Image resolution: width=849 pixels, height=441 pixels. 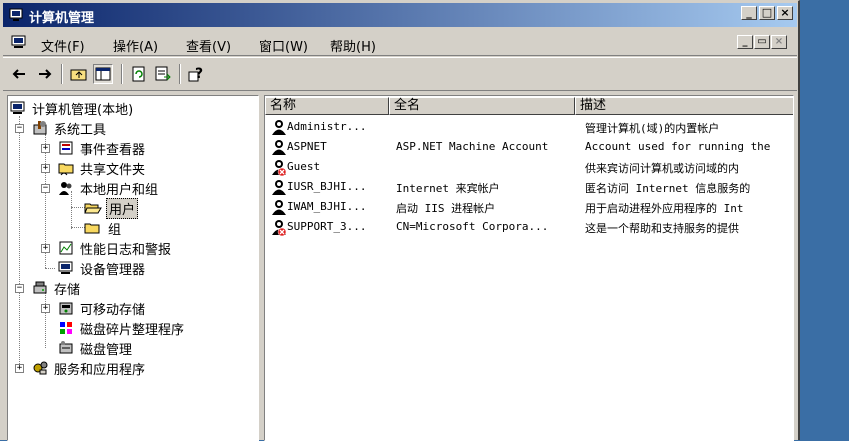 I want to click on menu-file: 文件(F), so click(x=63, y=45).